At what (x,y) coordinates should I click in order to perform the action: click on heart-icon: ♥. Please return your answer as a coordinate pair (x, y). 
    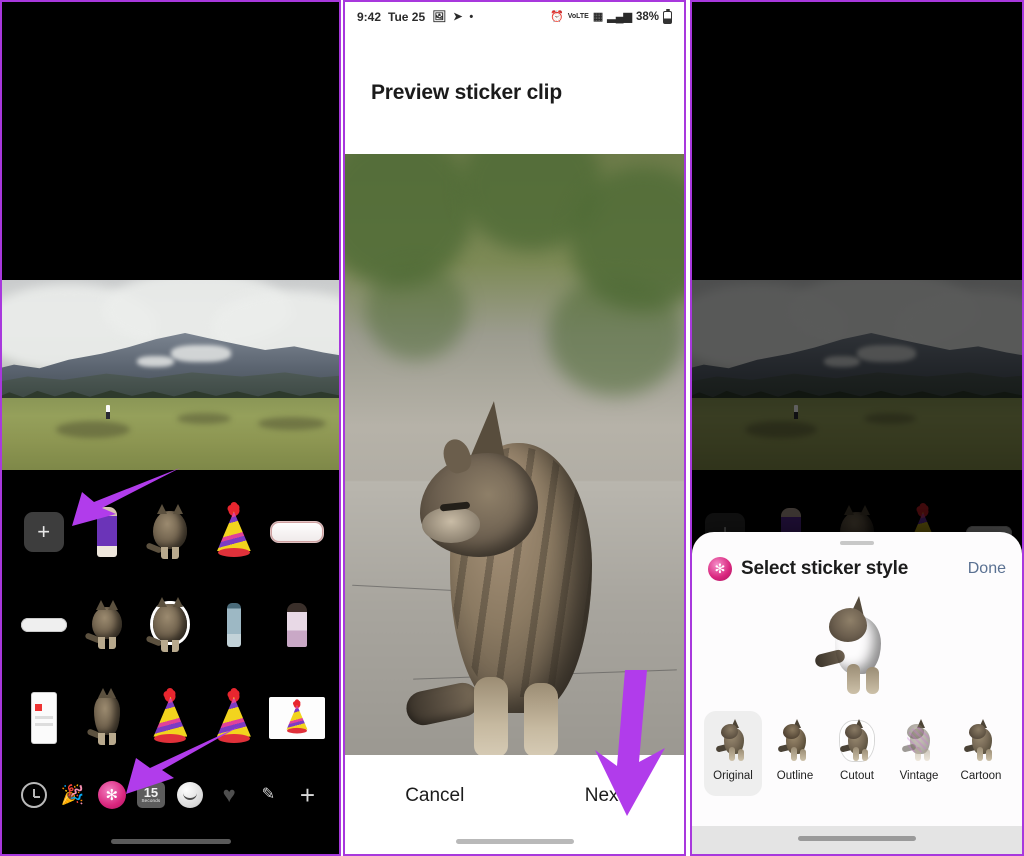
    Looking at the image, I should click on (229, 794).